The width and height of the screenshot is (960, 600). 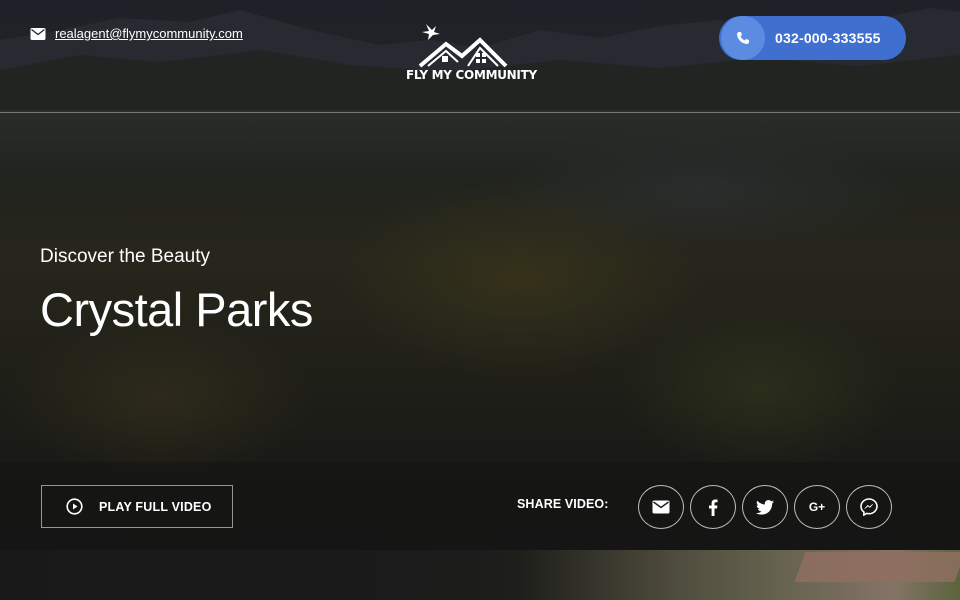 I want to click on play-full-video-button: PLAY FULL VIDEO, so click(x=137, y=506).